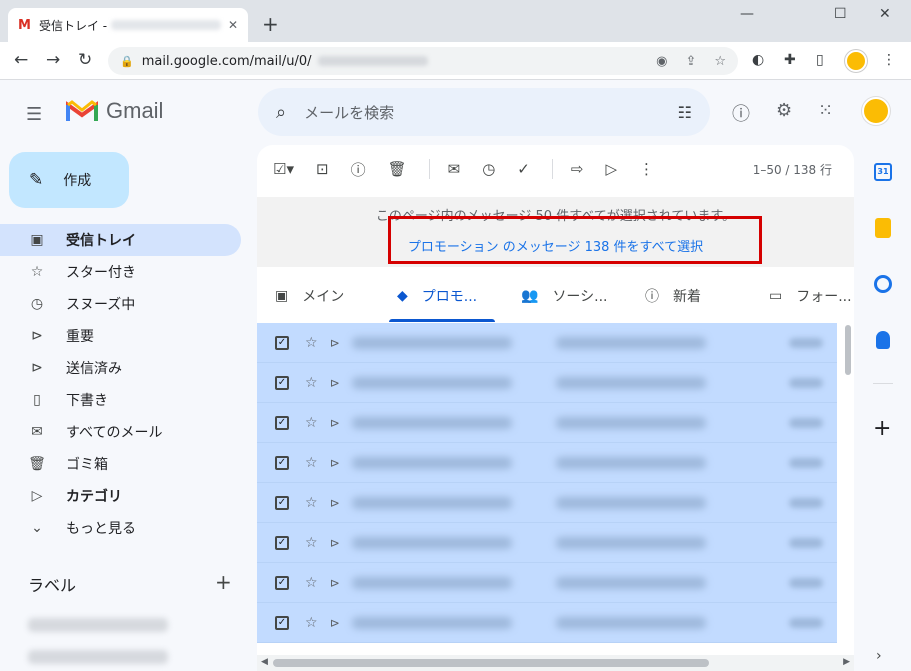  Describe the element at coordinates (882, 428) in the screenshot. I see `get-addons-button: +` at that location.